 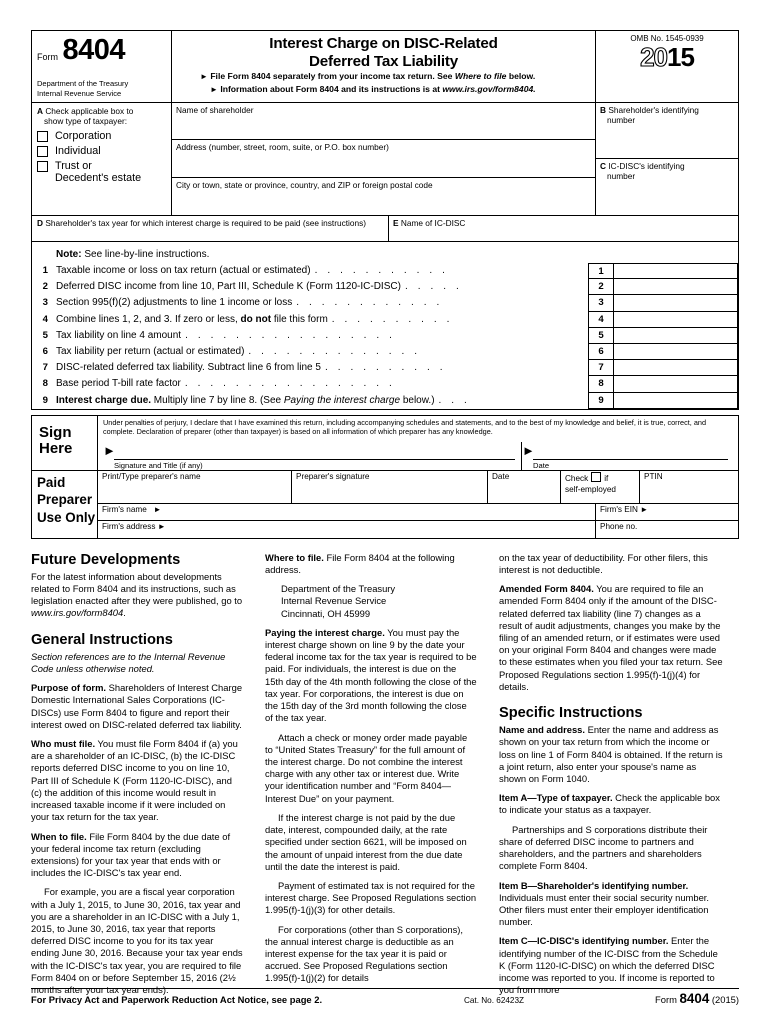 What do you see at coordinates (40, 223) in the screenshot?
I see `item-d-letter: D` at bounding box center [40, 223].